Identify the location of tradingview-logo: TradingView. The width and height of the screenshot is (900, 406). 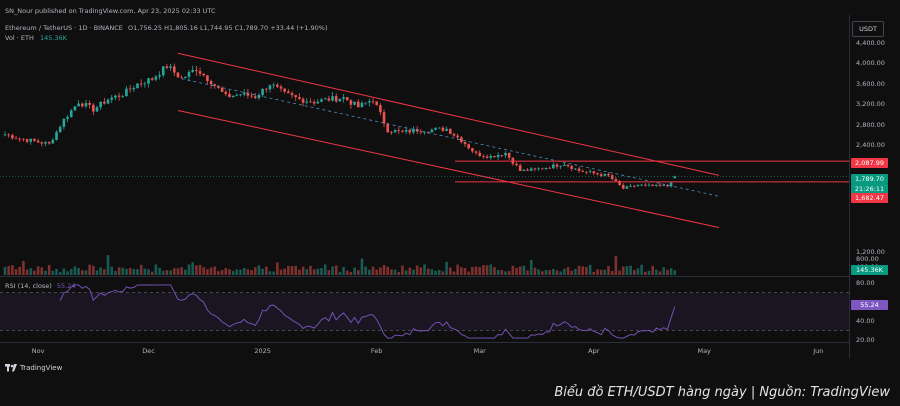
(33, 368).